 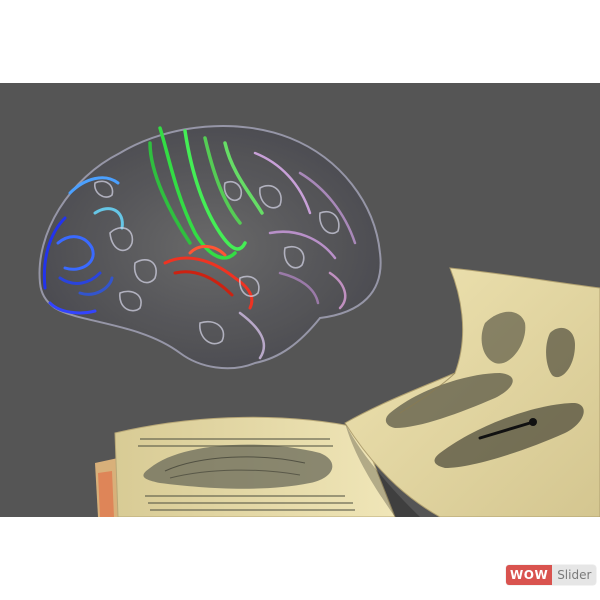 I want to click on wowslider-watermark: WOW Slider, so click(x=551, y=575).